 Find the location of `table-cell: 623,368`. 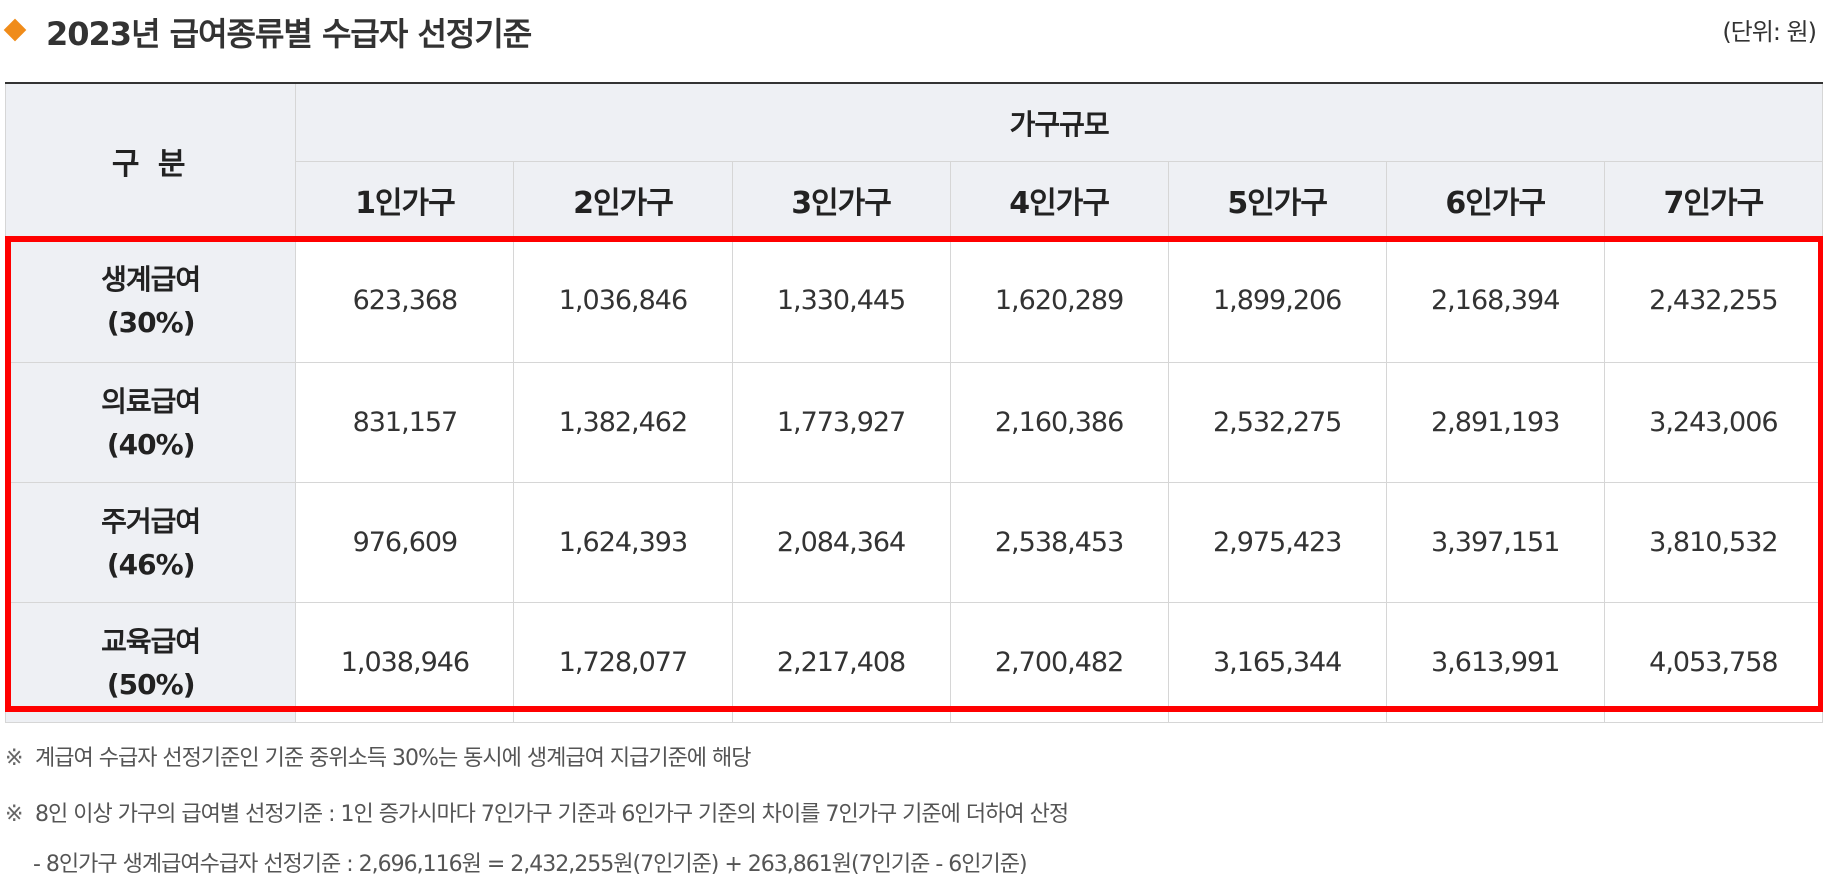

table-cell: 623,368 is located at coordinates (405, 300).